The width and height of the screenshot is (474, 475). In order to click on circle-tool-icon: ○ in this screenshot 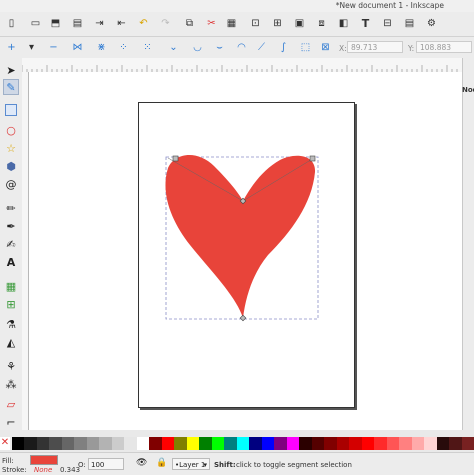, I will do `click(11, 130)`.